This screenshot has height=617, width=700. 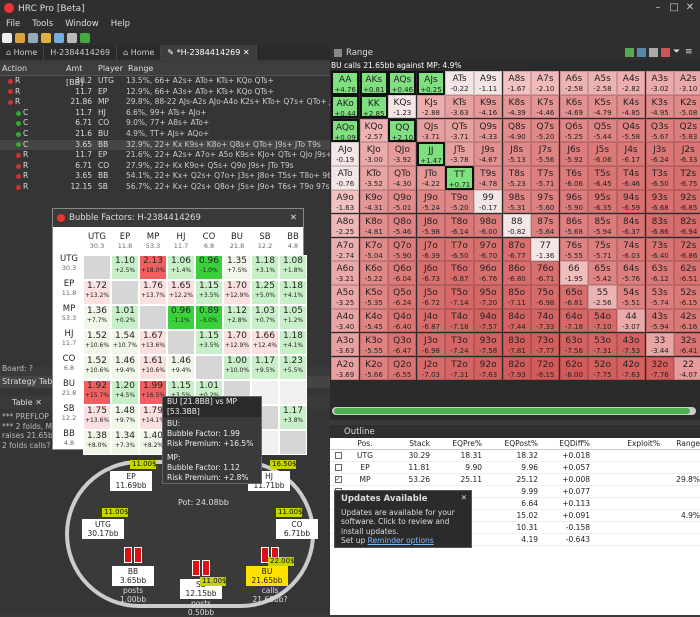 I want to click on range-cell: 76o -6.71, so click(x=545, y=273).